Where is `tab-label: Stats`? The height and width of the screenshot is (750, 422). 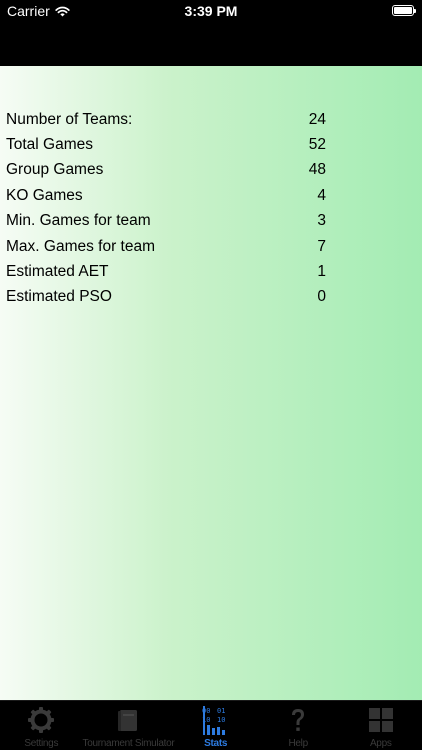
tab-label: Stats is located at coordinates (216, 743).